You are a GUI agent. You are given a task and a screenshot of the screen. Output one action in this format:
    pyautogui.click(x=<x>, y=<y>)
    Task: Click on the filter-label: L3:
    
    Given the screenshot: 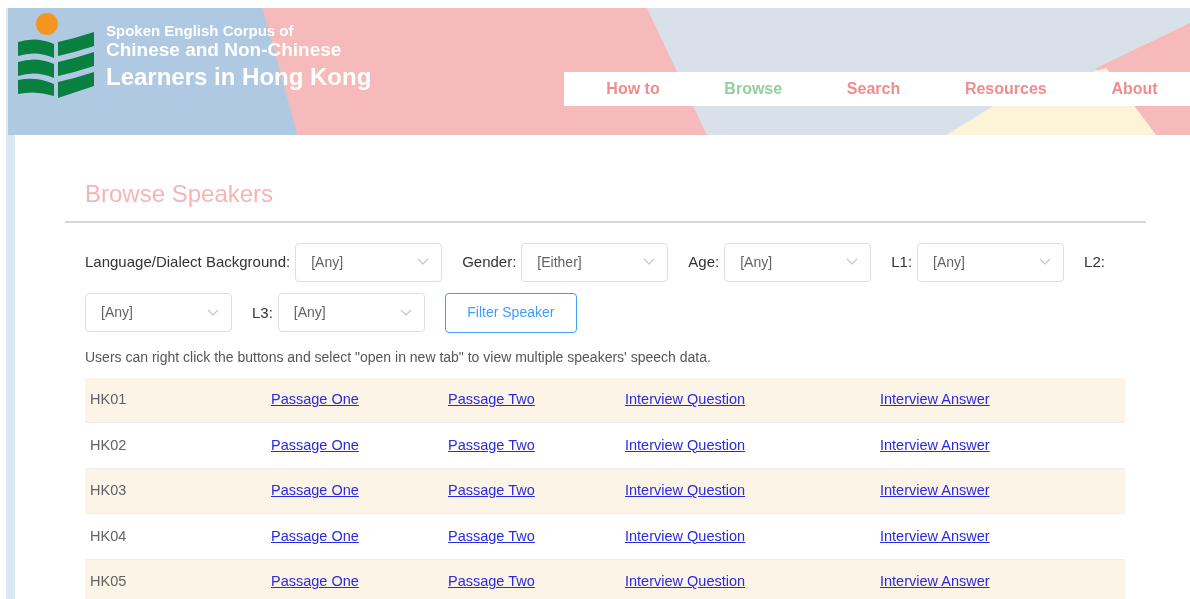 What is the action you would take?
    pyautogui.click(x=262, y=312)
    